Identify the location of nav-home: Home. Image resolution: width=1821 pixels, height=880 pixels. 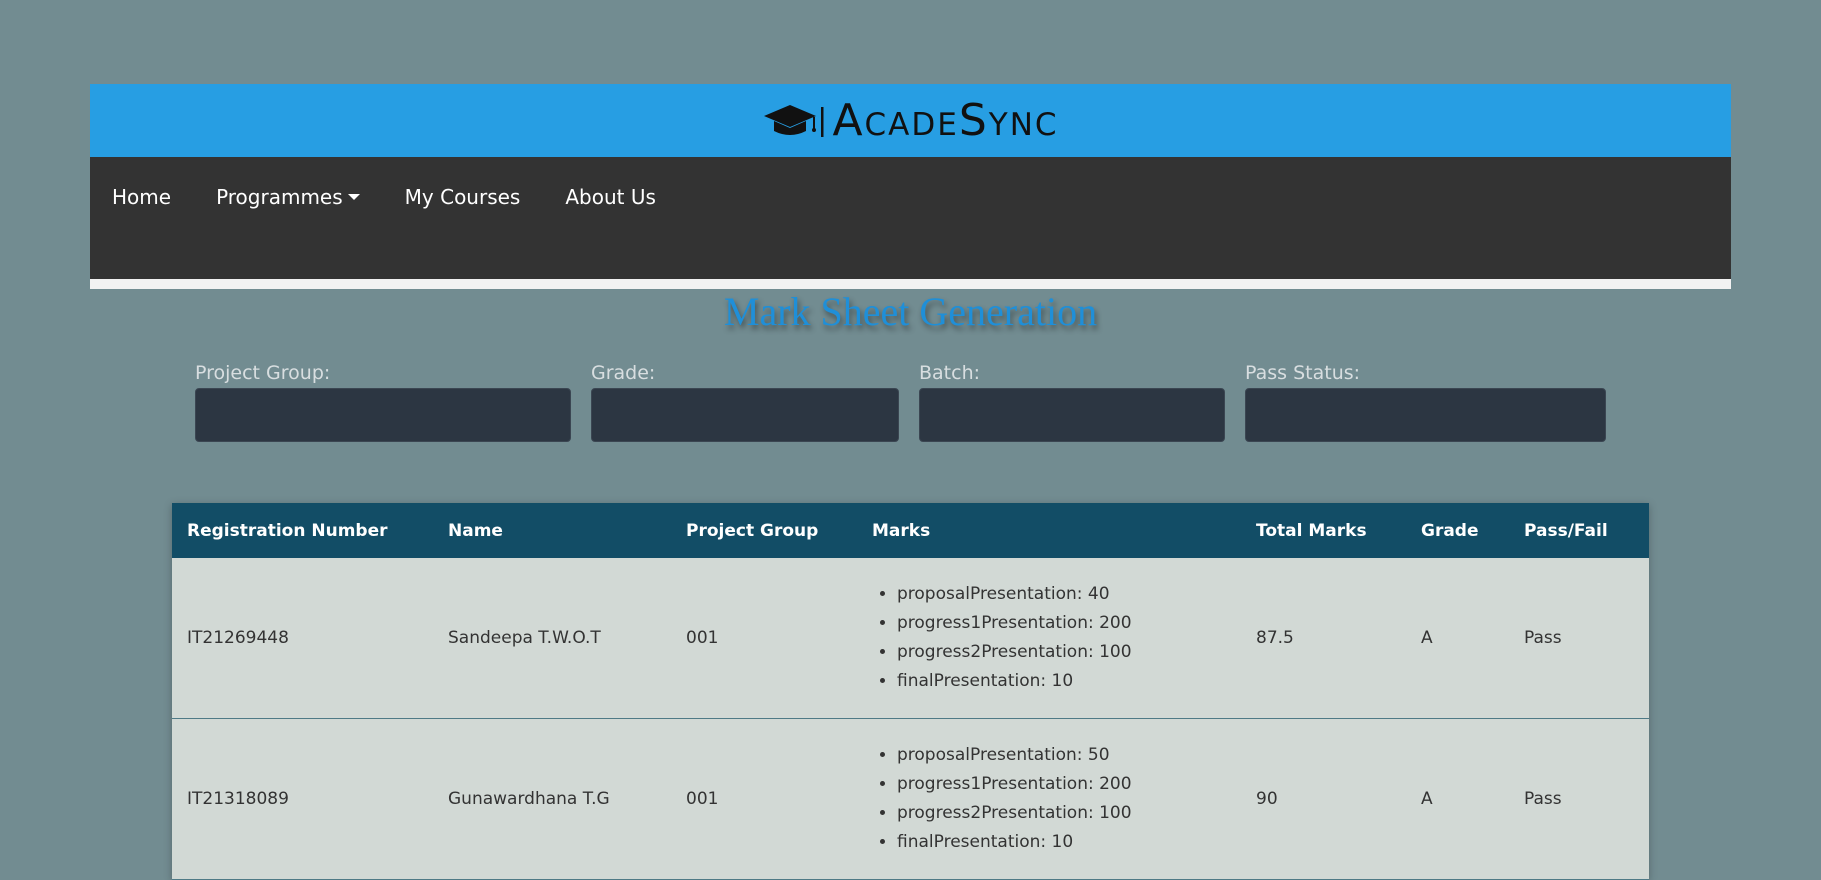
(141, 197).